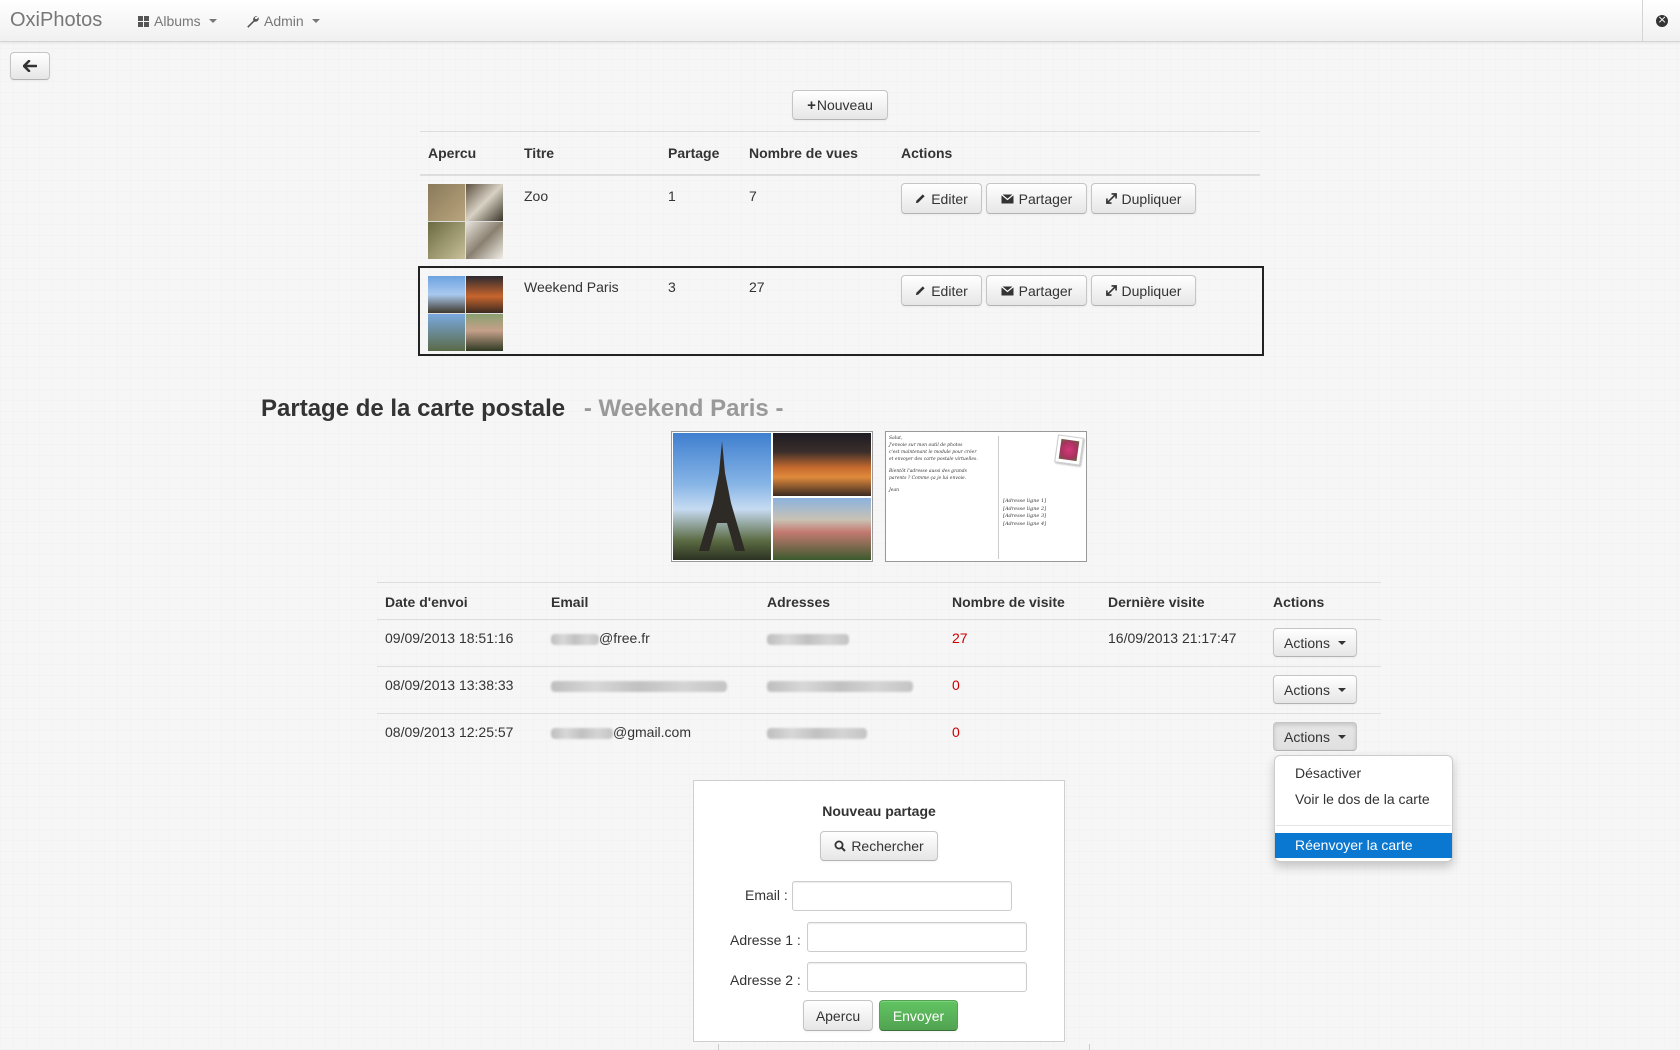 The width and height of the screenshot is (1680, 1050). Describe the element at coordinates (840, 21) in the screenshot. I see `top-navbar: OxiPhotos Albums Admin` at that location.